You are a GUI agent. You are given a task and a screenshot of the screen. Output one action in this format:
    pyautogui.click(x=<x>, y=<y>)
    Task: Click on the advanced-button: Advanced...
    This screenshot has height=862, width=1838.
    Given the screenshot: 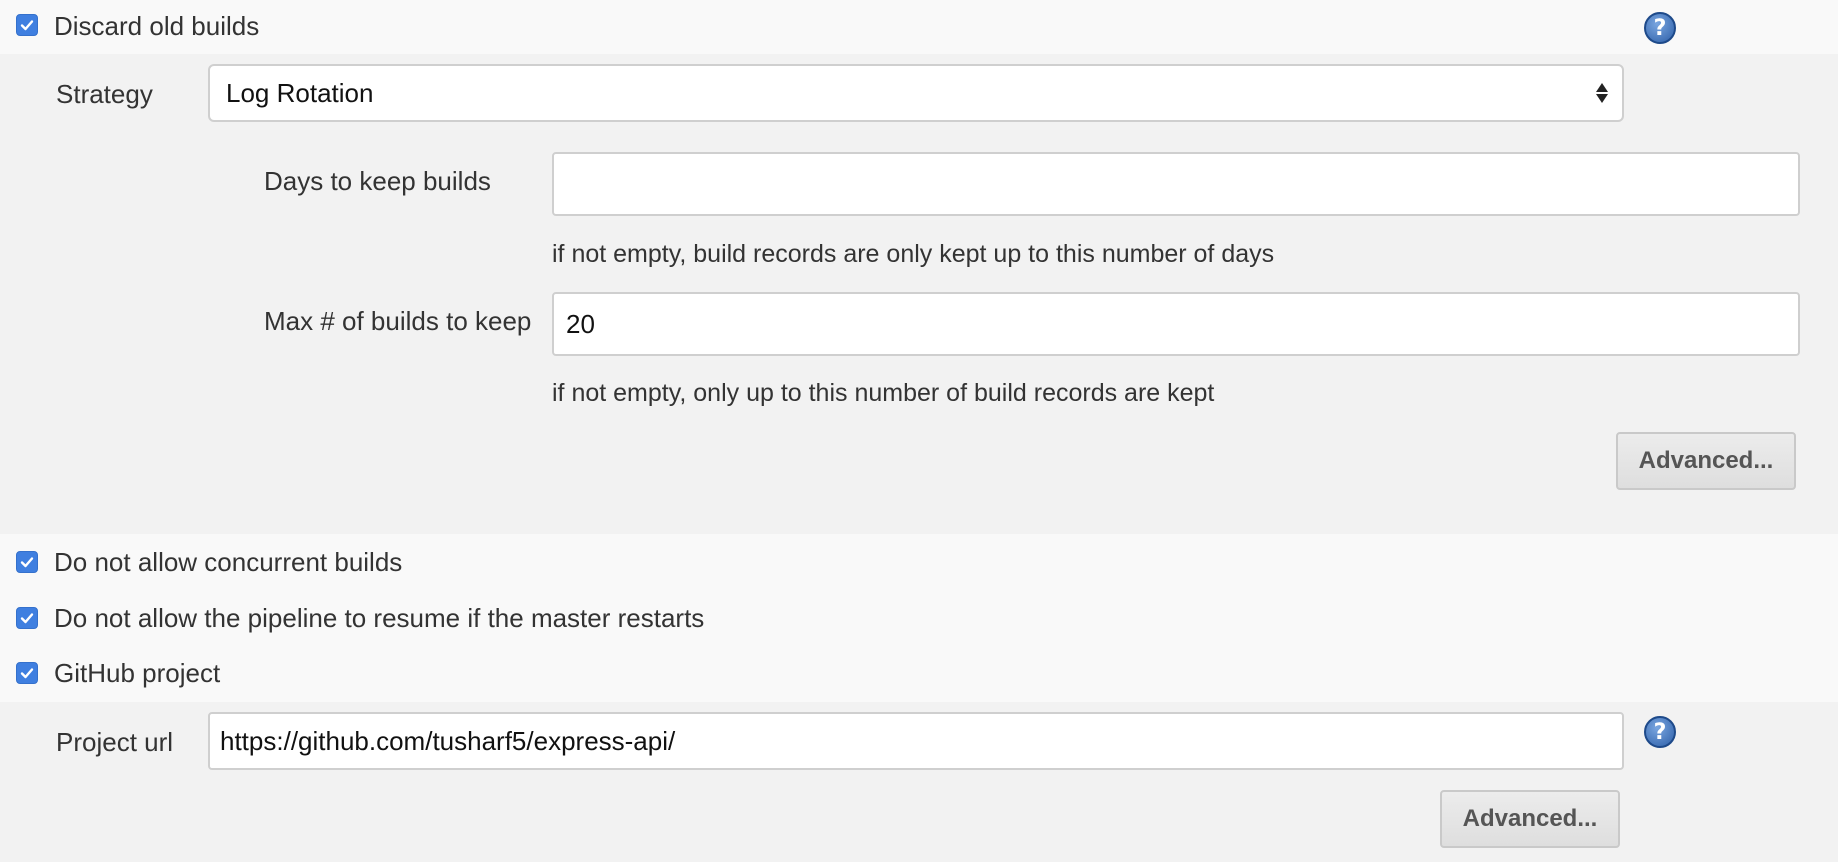 What is the action you would take?
    pyautogui.click(x=1706, y=461)
    